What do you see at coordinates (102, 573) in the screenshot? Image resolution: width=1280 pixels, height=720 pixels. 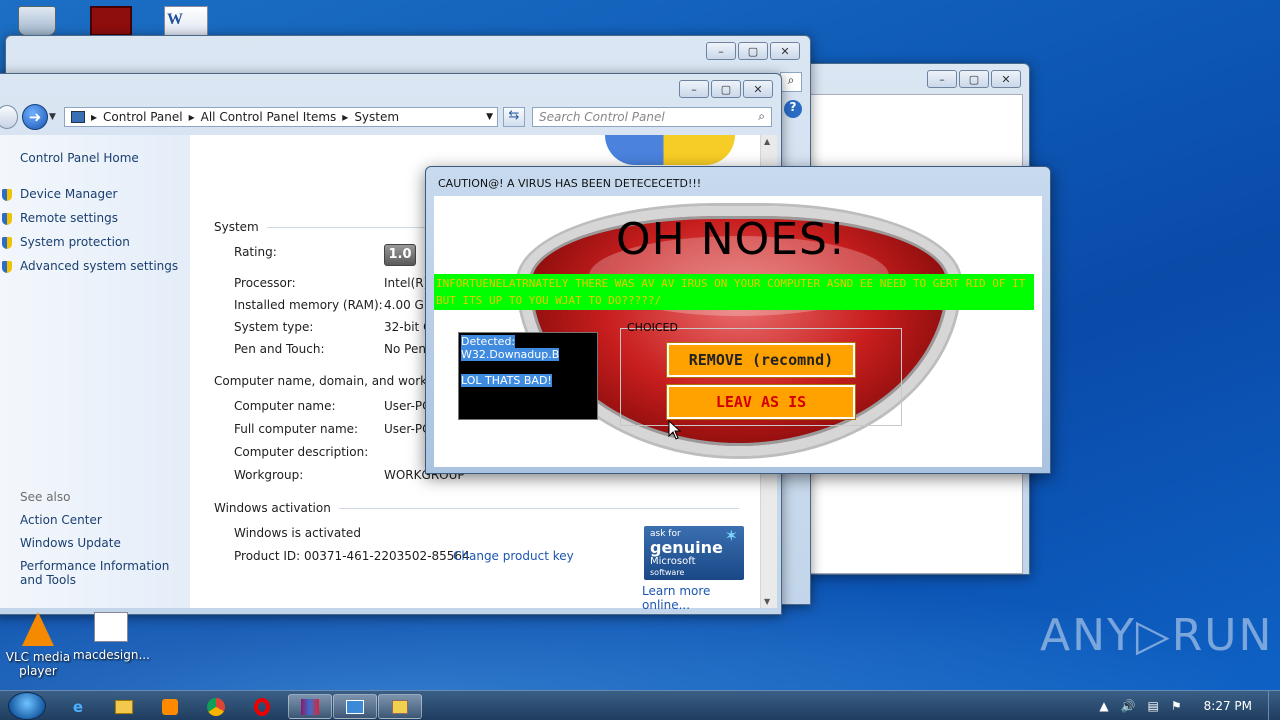 I see `sidebar-performance-info: Performance Information and Tools` at bounding box center [102, 573].